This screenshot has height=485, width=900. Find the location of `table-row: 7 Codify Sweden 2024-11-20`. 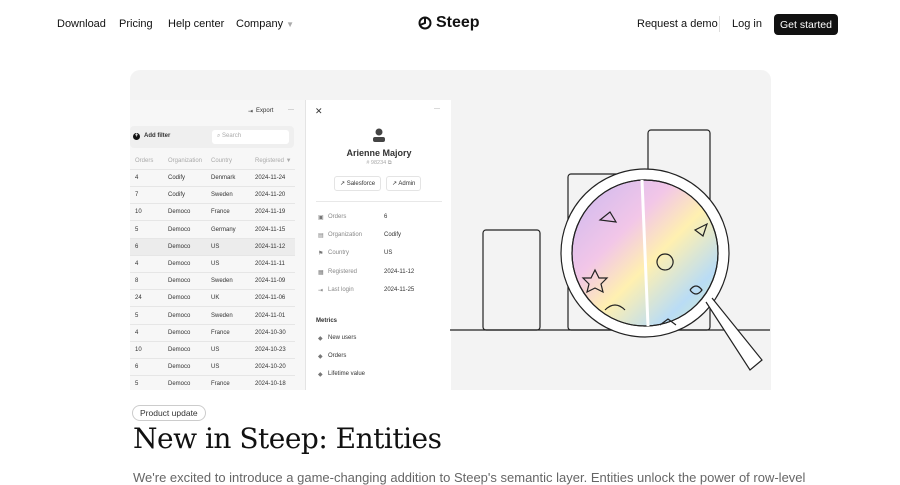

table-row: 7 Codify Sweden 2024-11-20 is located at coordinates (212, 196).